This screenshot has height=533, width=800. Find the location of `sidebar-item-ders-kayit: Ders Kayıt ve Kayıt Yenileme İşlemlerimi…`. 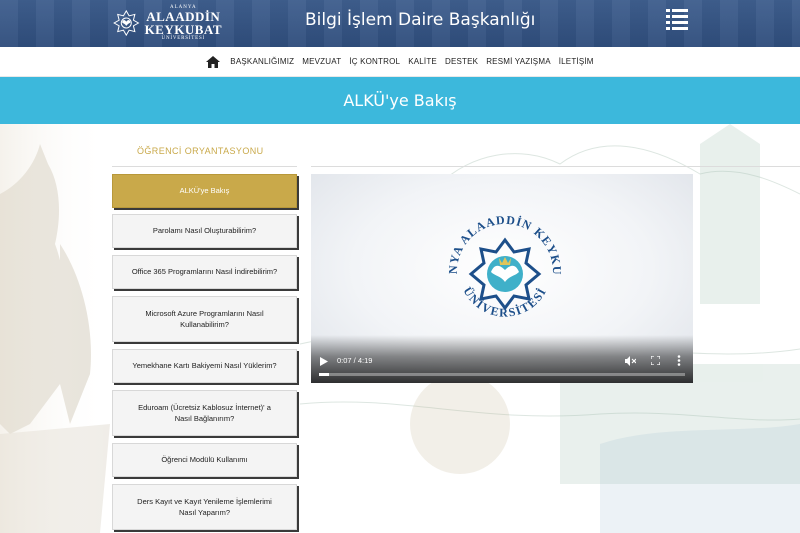

sidebar-item-ders-kayit: Ders Kayıt ve Kayıt Yenileme İşlemlerimi… is located at coordinates (204, 507).